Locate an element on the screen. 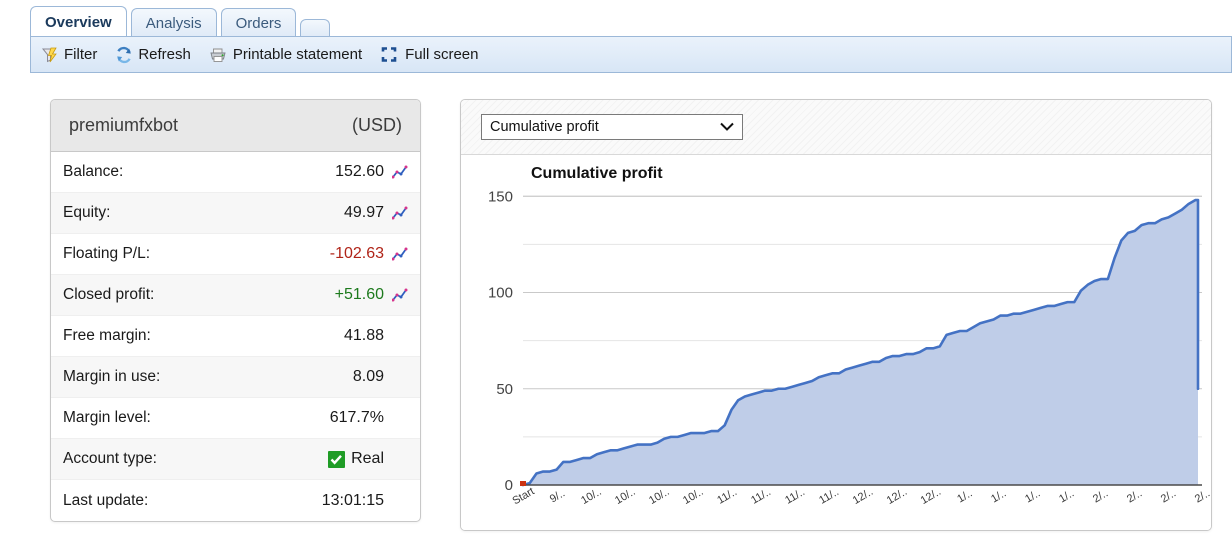 This screenshot has width=1232, height=543. row-label-free-margin: Free margin: is located at coordinates (107, 335).